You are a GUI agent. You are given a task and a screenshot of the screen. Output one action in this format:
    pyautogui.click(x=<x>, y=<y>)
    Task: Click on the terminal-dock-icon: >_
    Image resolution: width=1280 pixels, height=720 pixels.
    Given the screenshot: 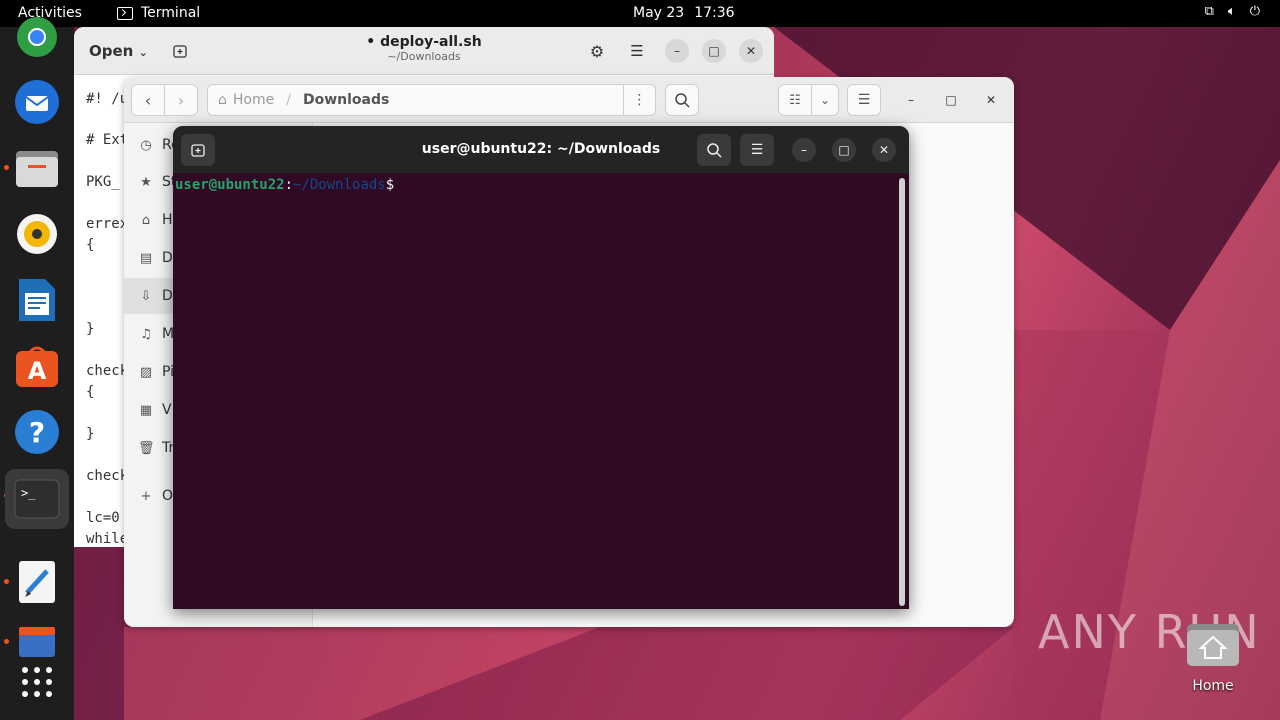 What is the action you would take?
    pyautogui.click(x=37, y=499)
    